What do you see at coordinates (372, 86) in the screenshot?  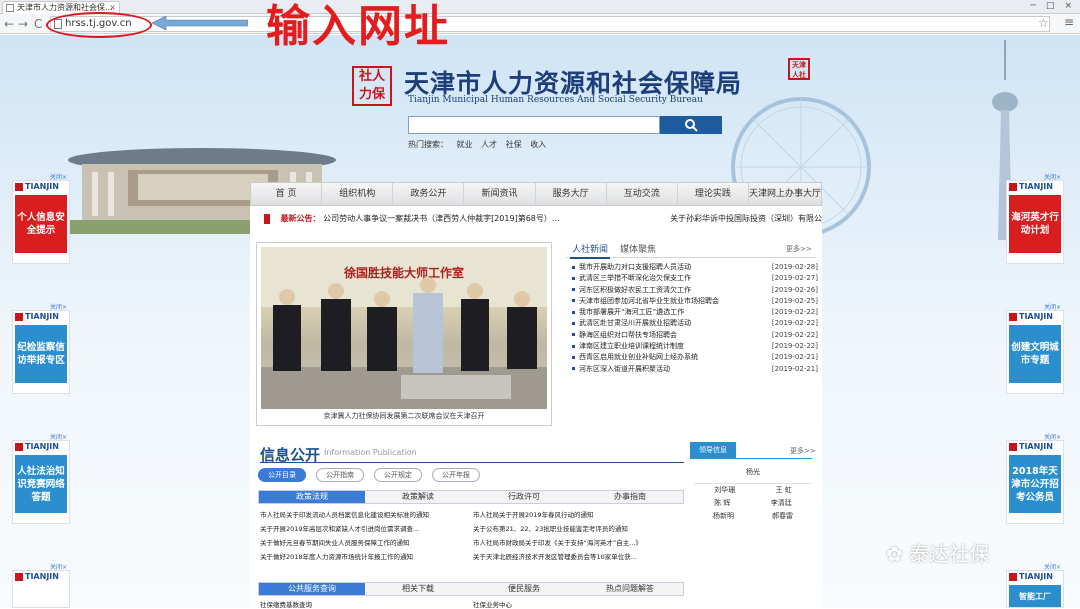 I see `bureau-seal-logo: 社人 力保` at bounding box center [372, 86].